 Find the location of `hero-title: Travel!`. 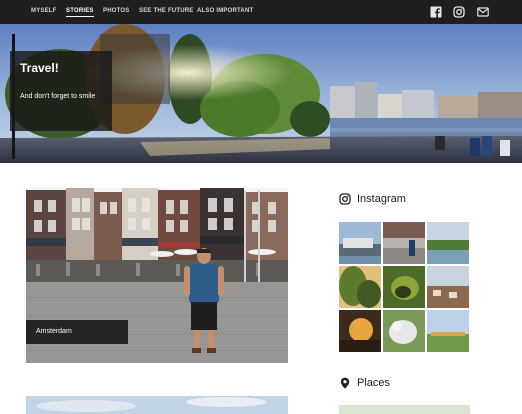

hero-title: Travel! is located at coordinates (39, 68).